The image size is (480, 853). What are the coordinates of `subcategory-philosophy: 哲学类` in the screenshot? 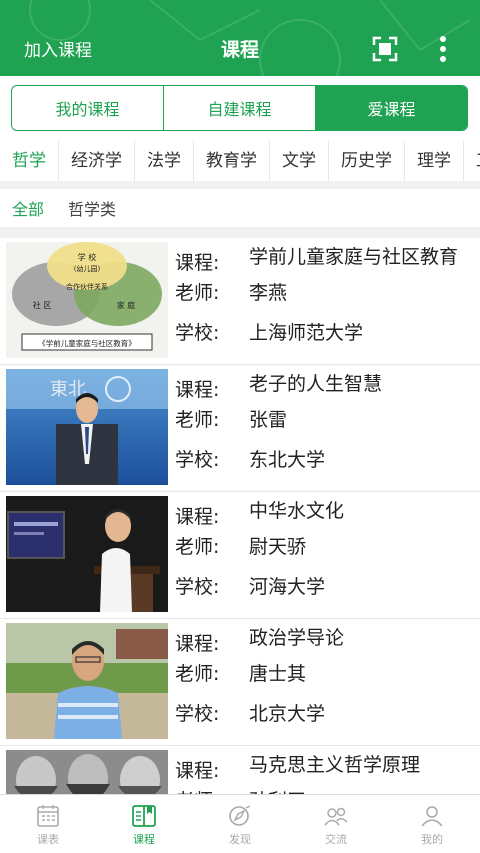 It's located at (92, 208).